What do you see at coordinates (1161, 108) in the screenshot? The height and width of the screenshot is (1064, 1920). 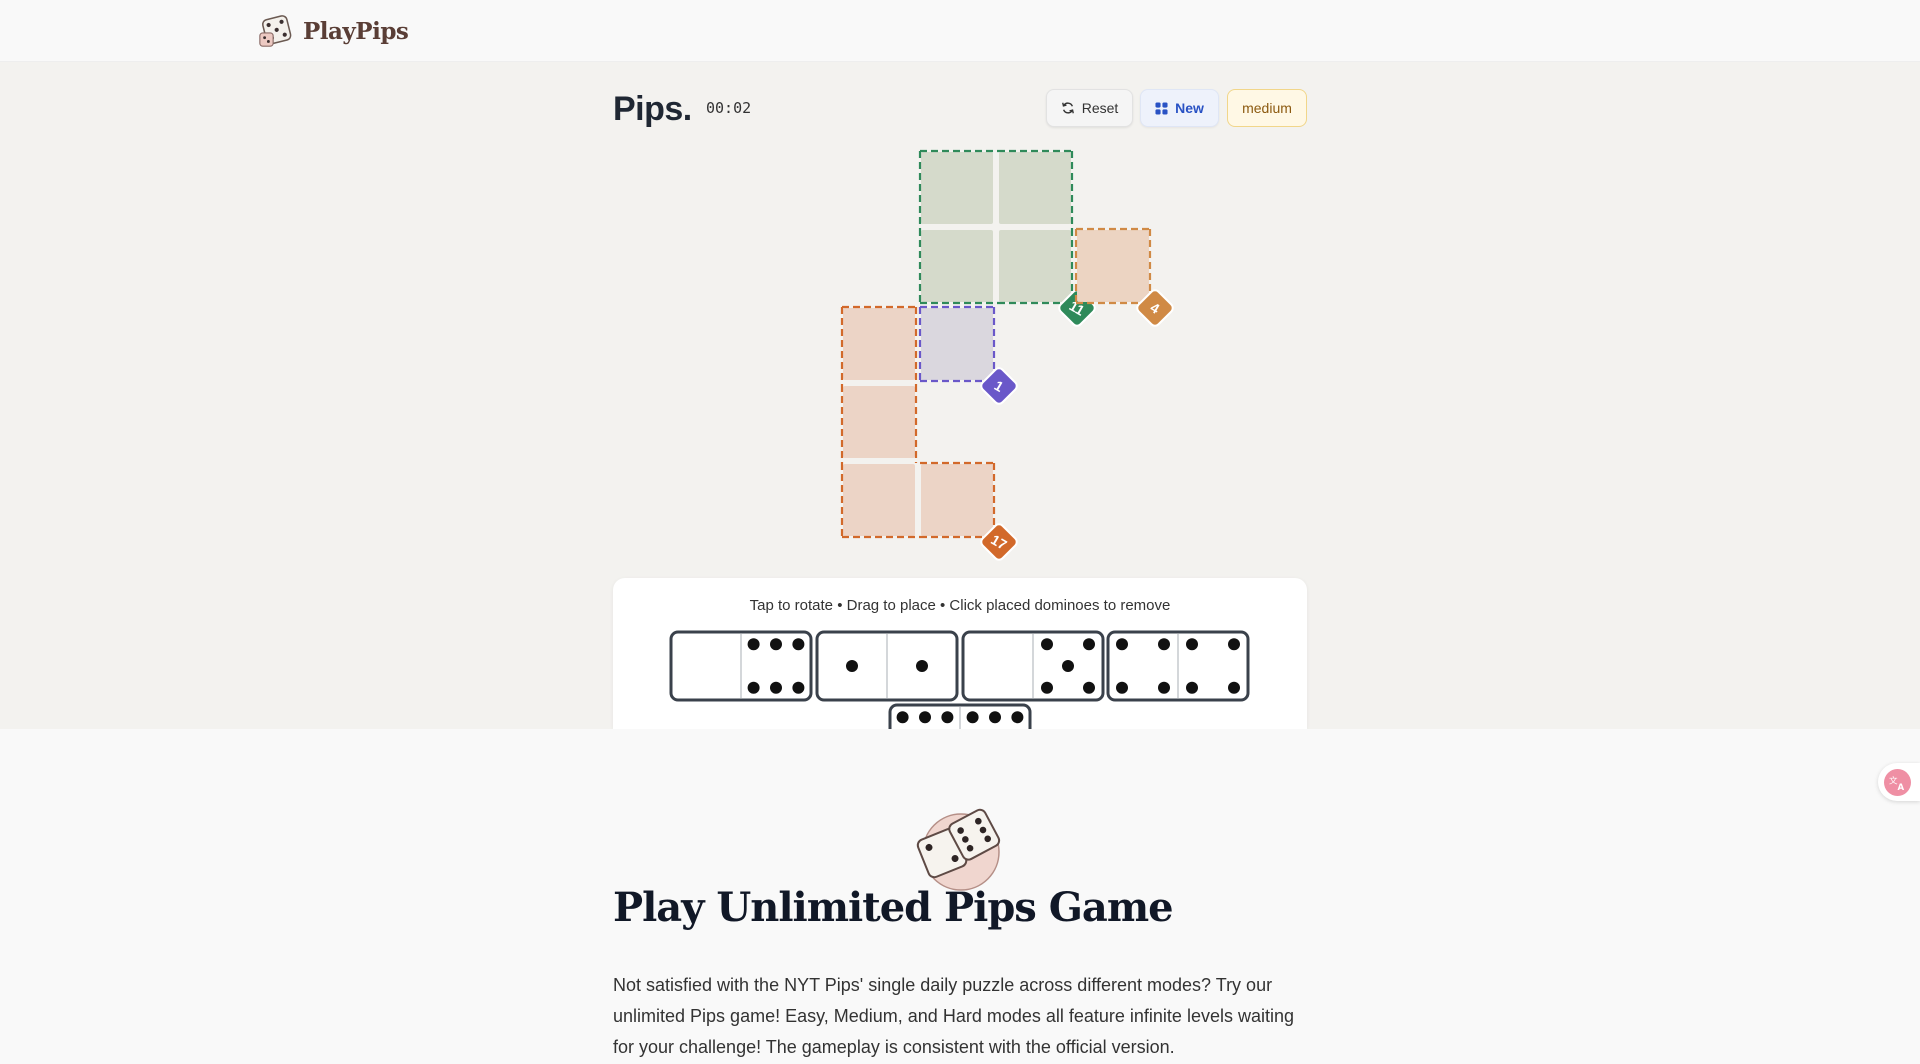 I see `grid-icon` at bounding box center [1161, 108].